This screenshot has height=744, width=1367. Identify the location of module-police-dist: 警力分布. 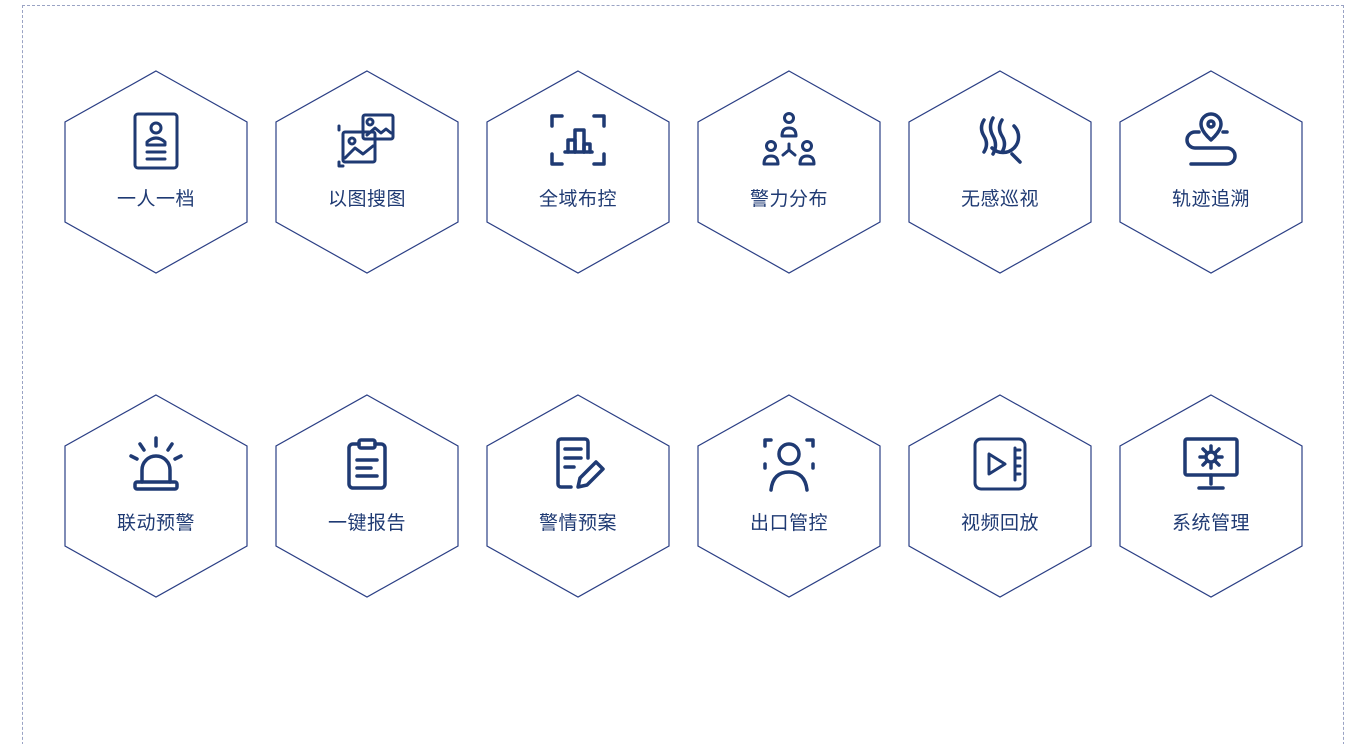
(789, 172).